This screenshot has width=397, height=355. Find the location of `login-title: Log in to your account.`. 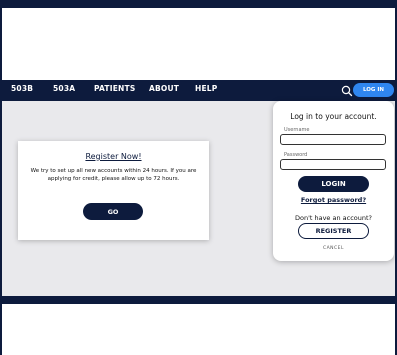

login-title: Log in to your account. is located at coordinates (333, 116).